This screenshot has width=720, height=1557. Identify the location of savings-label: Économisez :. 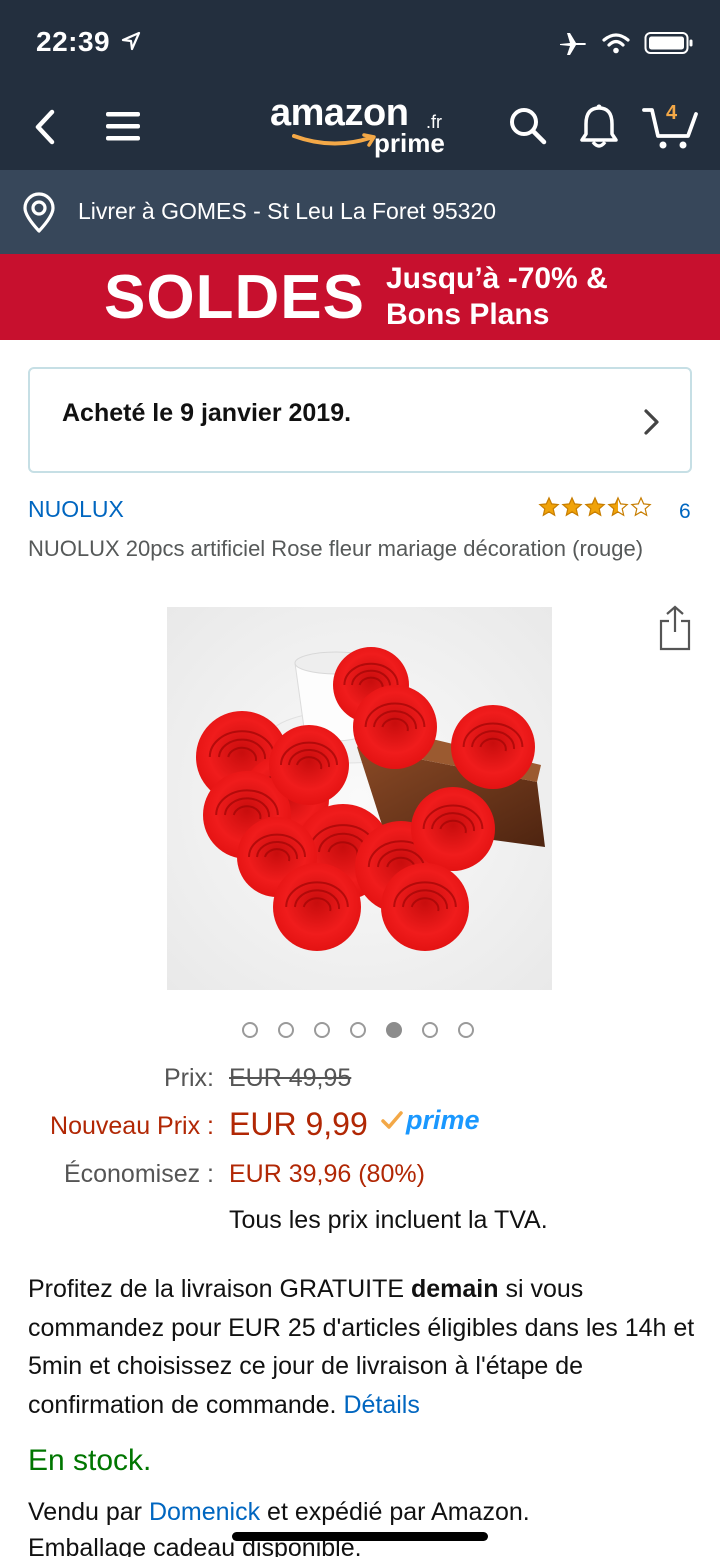
(138, 1174).